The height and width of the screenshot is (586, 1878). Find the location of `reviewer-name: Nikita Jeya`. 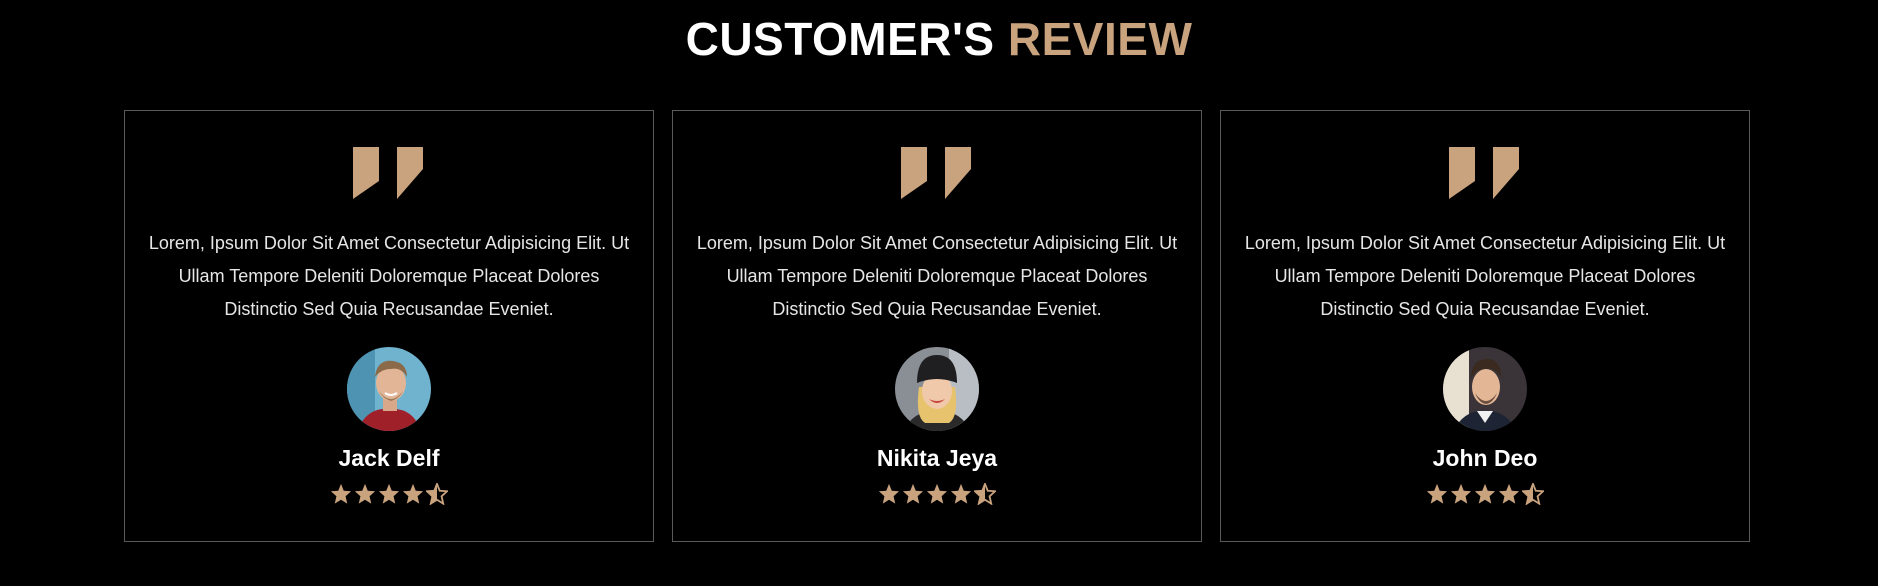

reviewer-name: Nikita Jeya is located at coordinates (937, 458).